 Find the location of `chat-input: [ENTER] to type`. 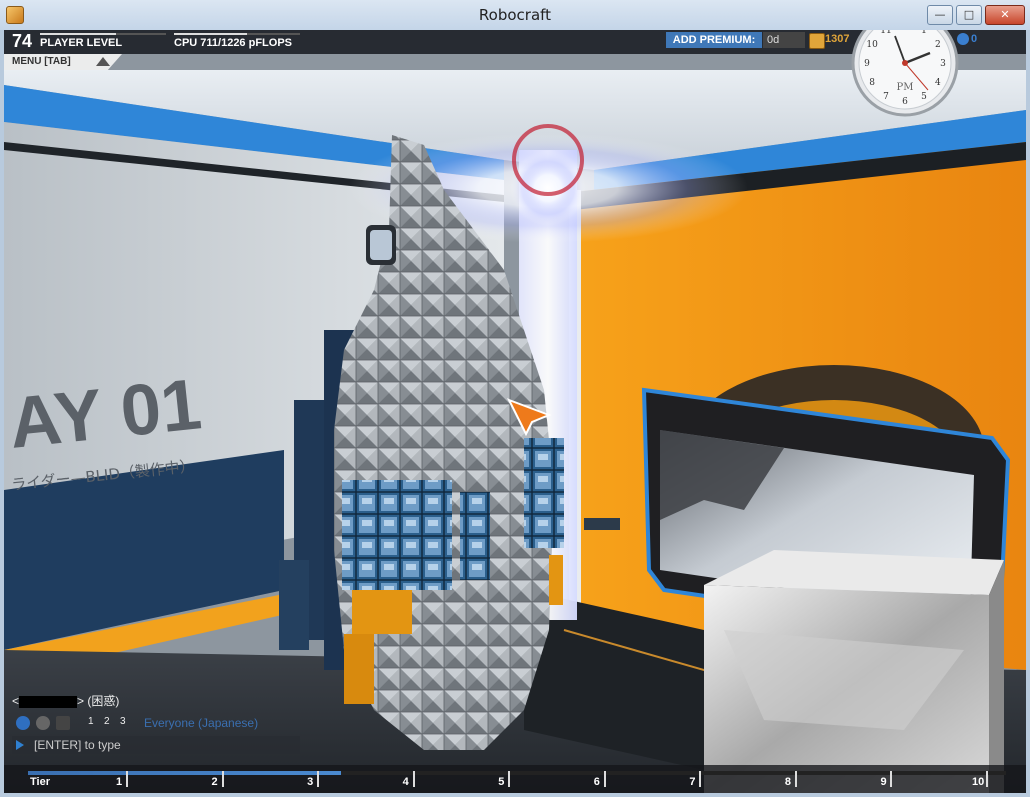

chat-input: [ENTER] to type is located at coordinates (156, 745).